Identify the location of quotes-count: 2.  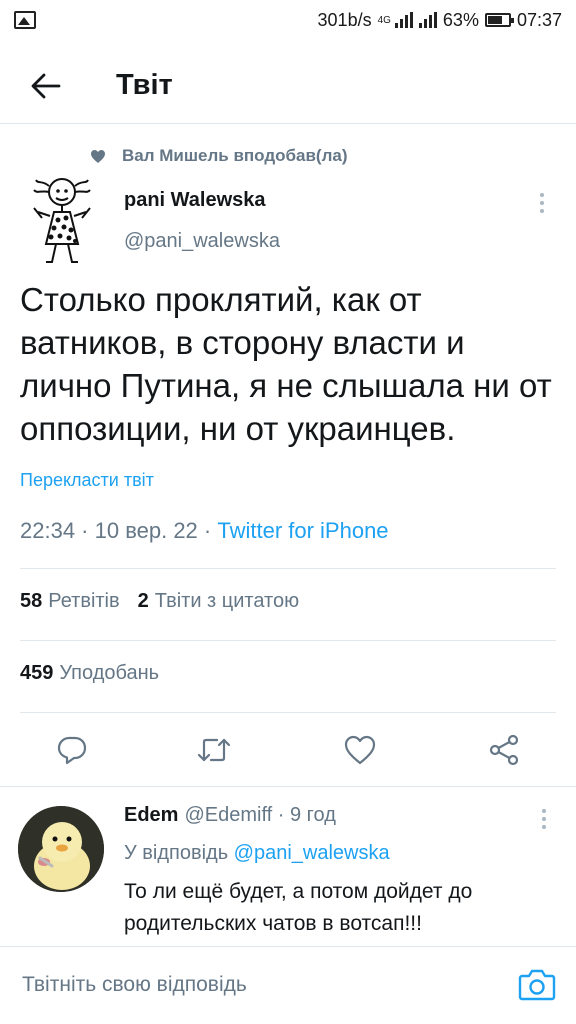
(143, 601).